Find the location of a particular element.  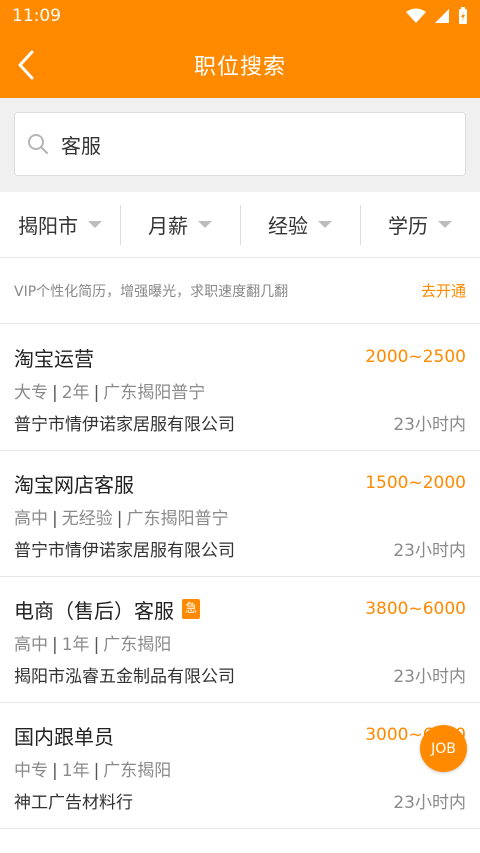

job-salary: 3800~6000 is located at coordinates (415, 609).